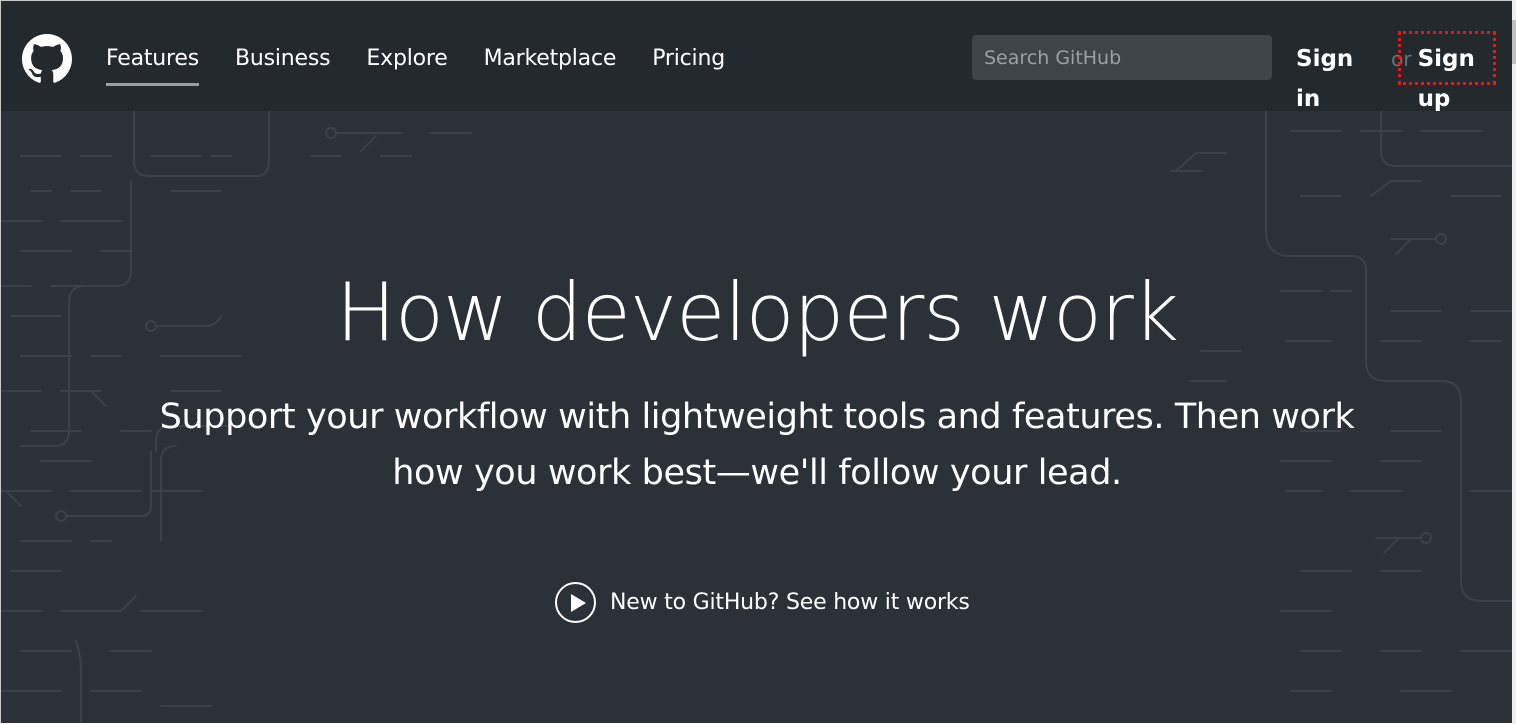 This screenshot has height=724, width=1516. Describe the element at coordinates (47, 59) in the screenshot. I see `github-octocat-icon` at that location.